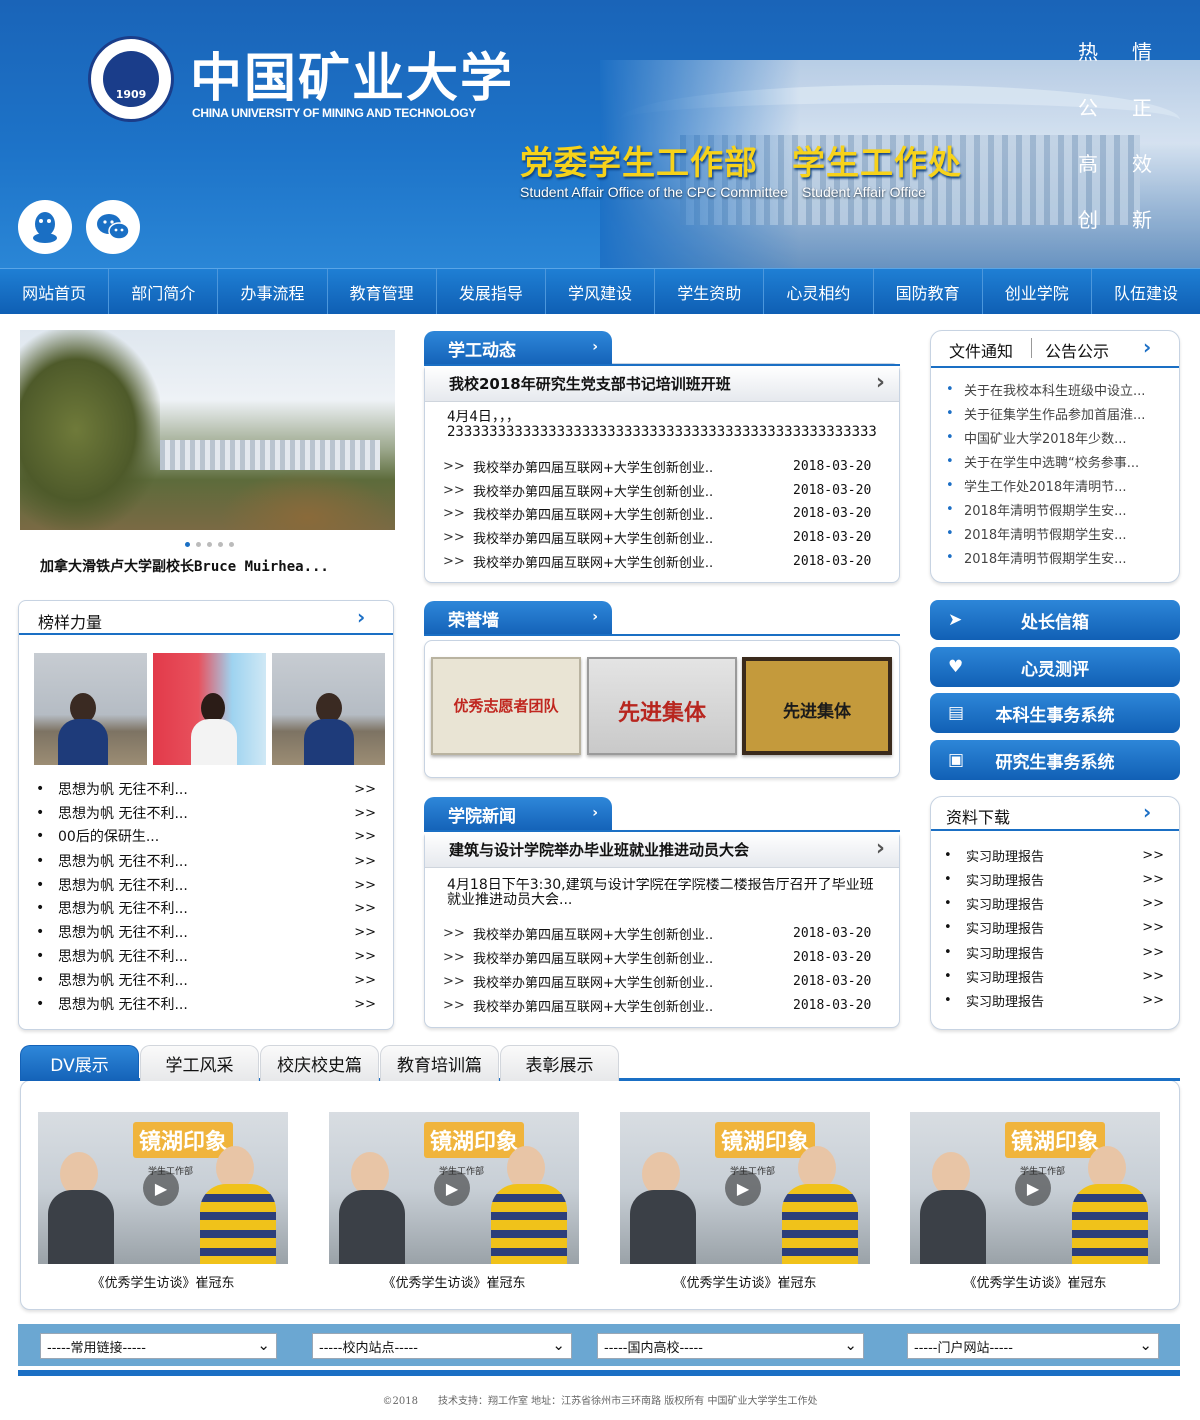 The height and width of the screenshot is (1420, 1200). I want to click on common-links-select: -----常用链接----- ⌄, so click(158, 1346).